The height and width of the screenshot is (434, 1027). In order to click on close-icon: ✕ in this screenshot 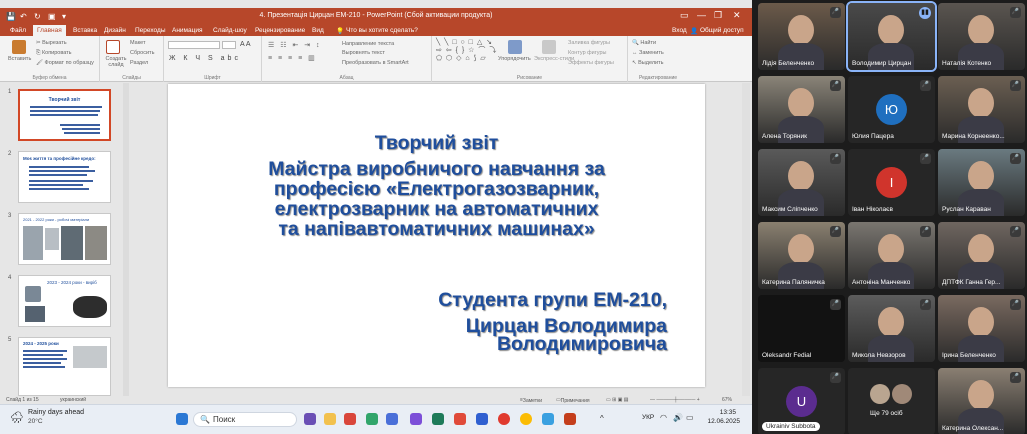, I will do `click(737, 15)`.